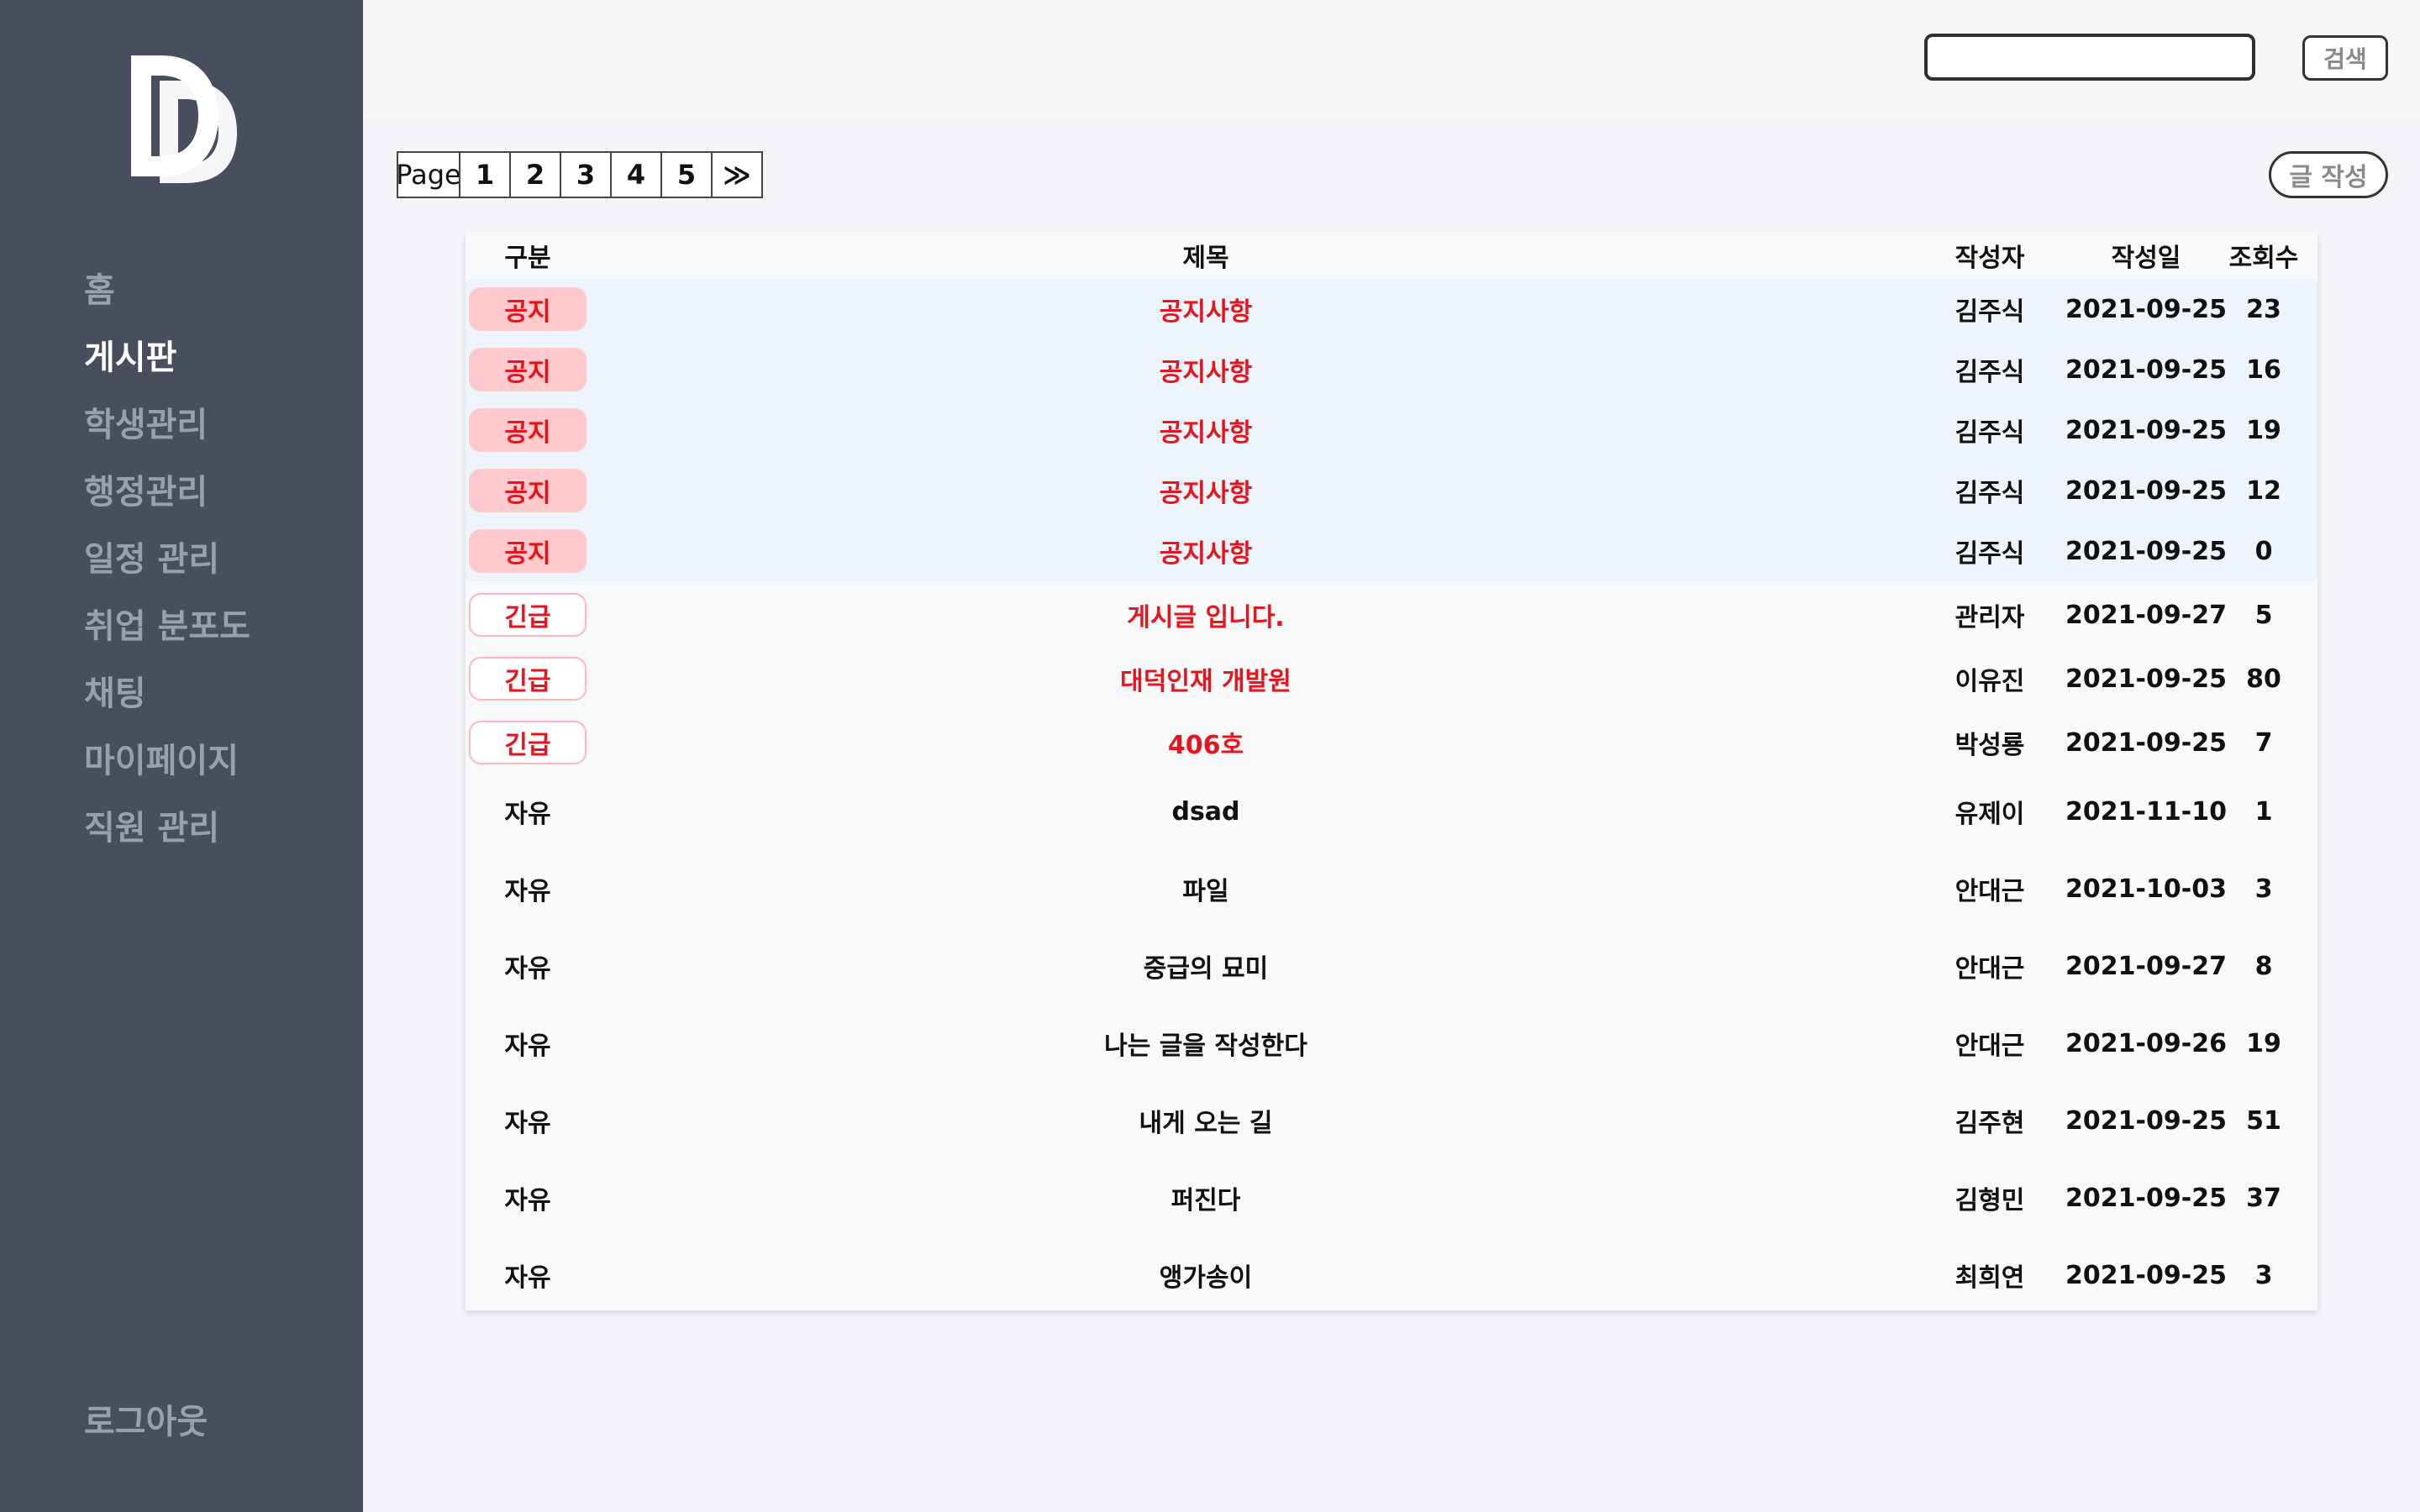 This screenshot has height=1512, width=2420. Describe the element at coordinates (1391, 1120) in the screenshot. I see `table-row: 자유 내게 오는 길 김주현 2021-09-25 51` at that location.